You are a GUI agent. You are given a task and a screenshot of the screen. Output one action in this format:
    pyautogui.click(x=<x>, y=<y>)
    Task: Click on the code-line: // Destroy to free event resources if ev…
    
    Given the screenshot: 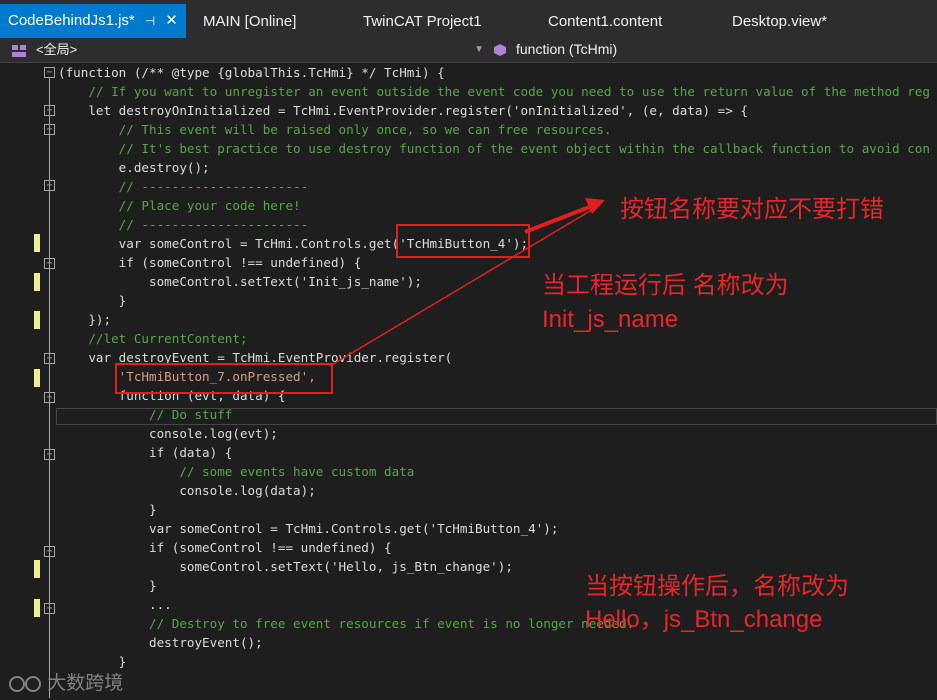 What is the action you would take?
    pyautogui.click(x=346, y=623)
    